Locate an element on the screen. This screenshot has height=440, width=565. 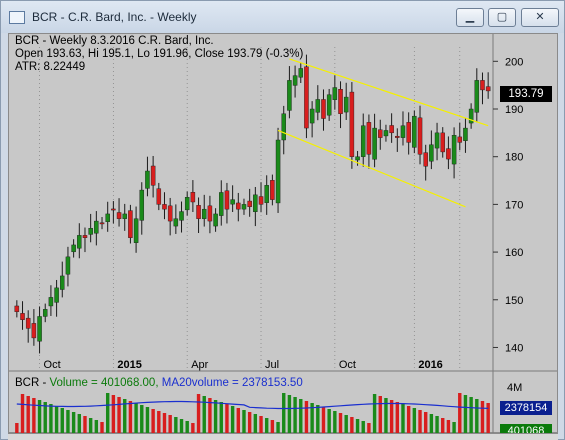
y-tick-label: 160 is located at coordinates (514, 253).